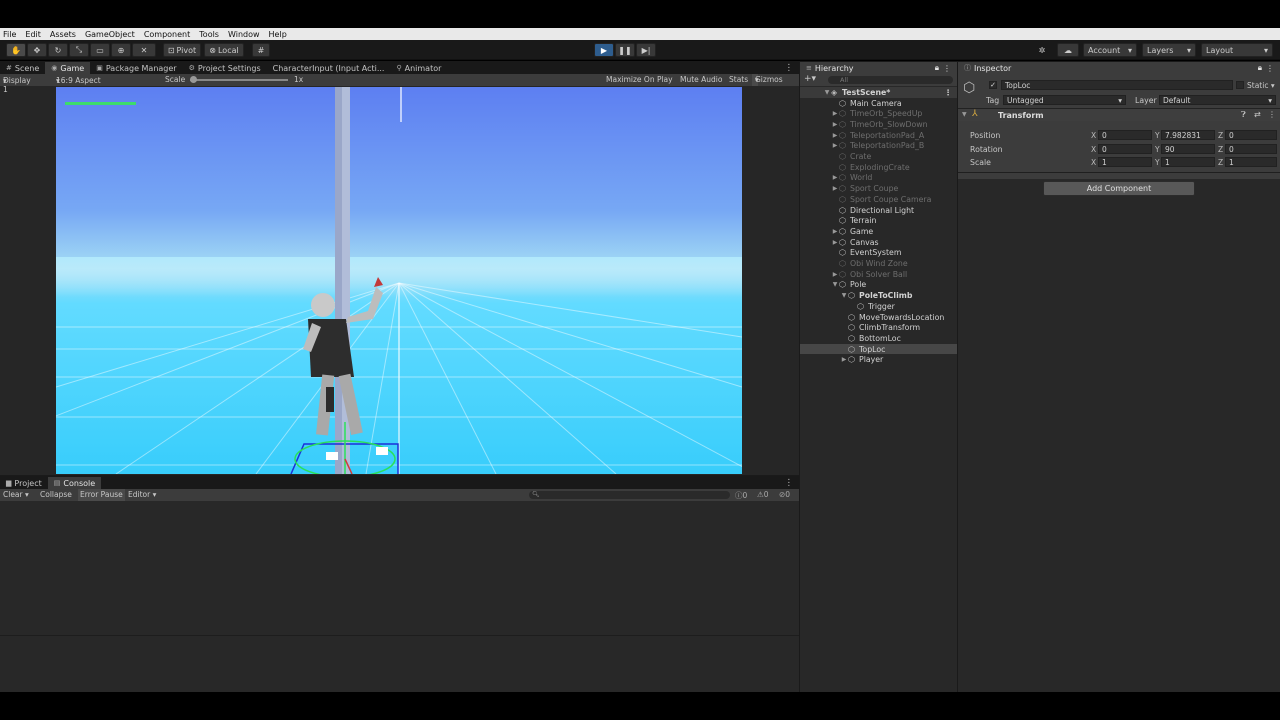 The height and width of the screenshot is (720, 1280). What do you see at coordinates (225, 68) in the screenshot?
I see `tab-project-settings: ⚙ Project Settings` at bounding box center [225, 68].